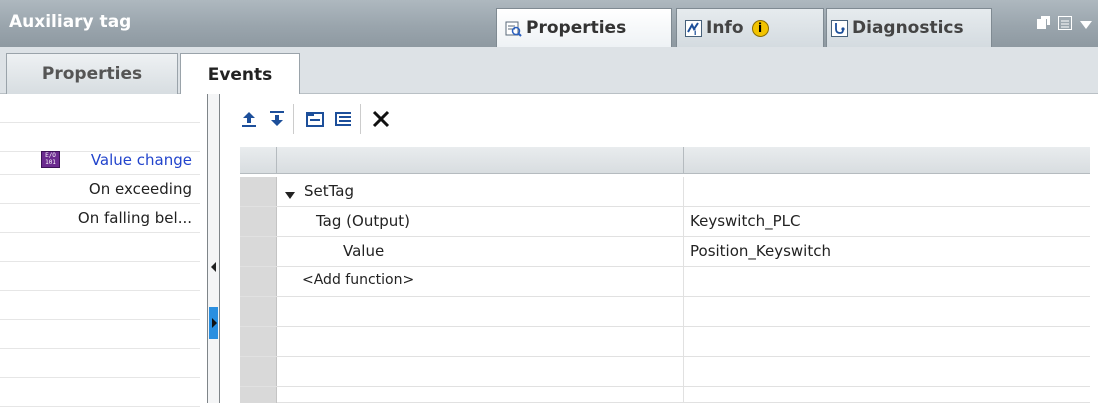  What do you see at coordinates (381, 119) in the screenshot?
I see `delete-icon` at bounding box center [381, 119].